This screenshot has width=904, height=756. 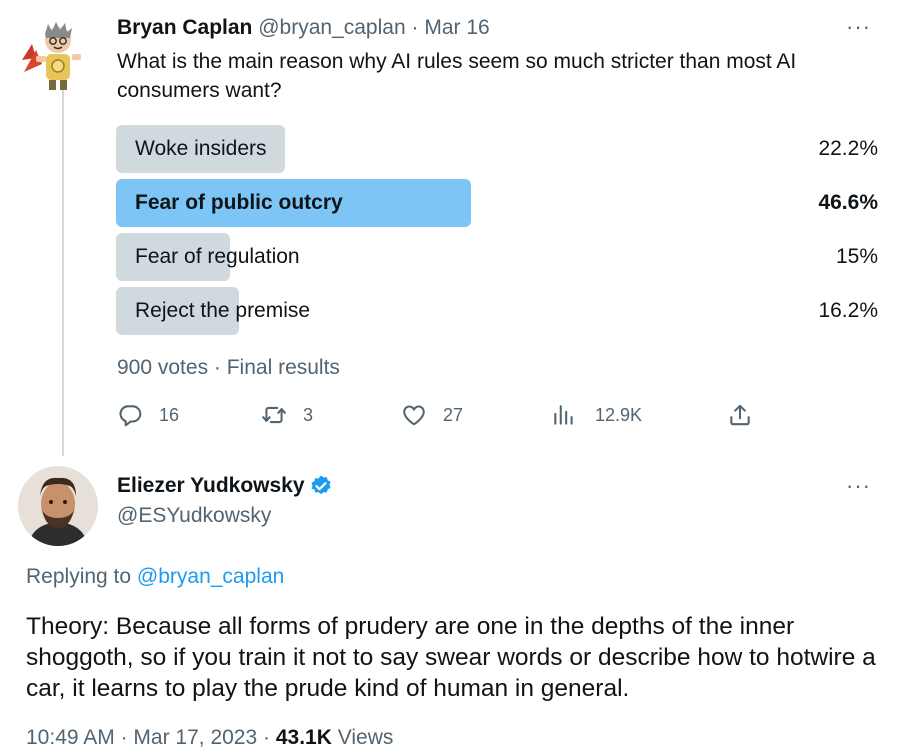 I want to click on poll-option-percent: 22.2%, so click(x=848, y=148).